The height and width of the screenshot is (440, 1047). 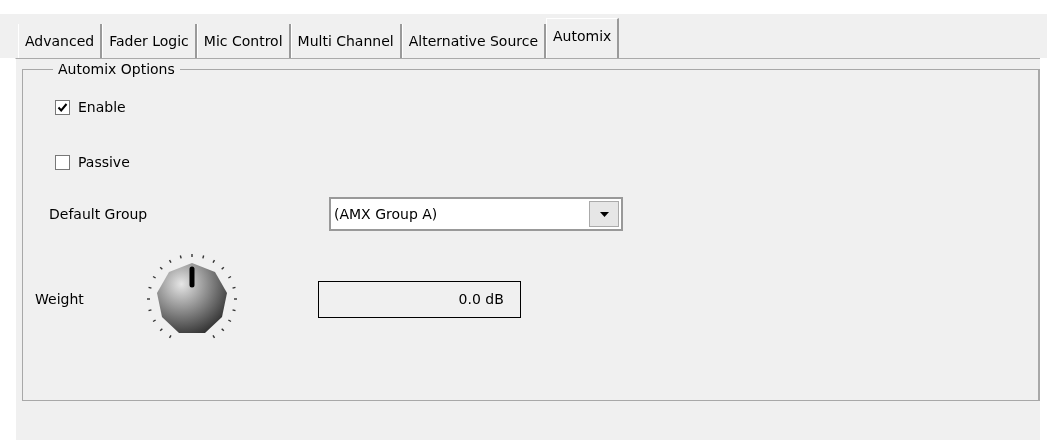 I want to click on dropdown-button, so click(x=604, y=214).